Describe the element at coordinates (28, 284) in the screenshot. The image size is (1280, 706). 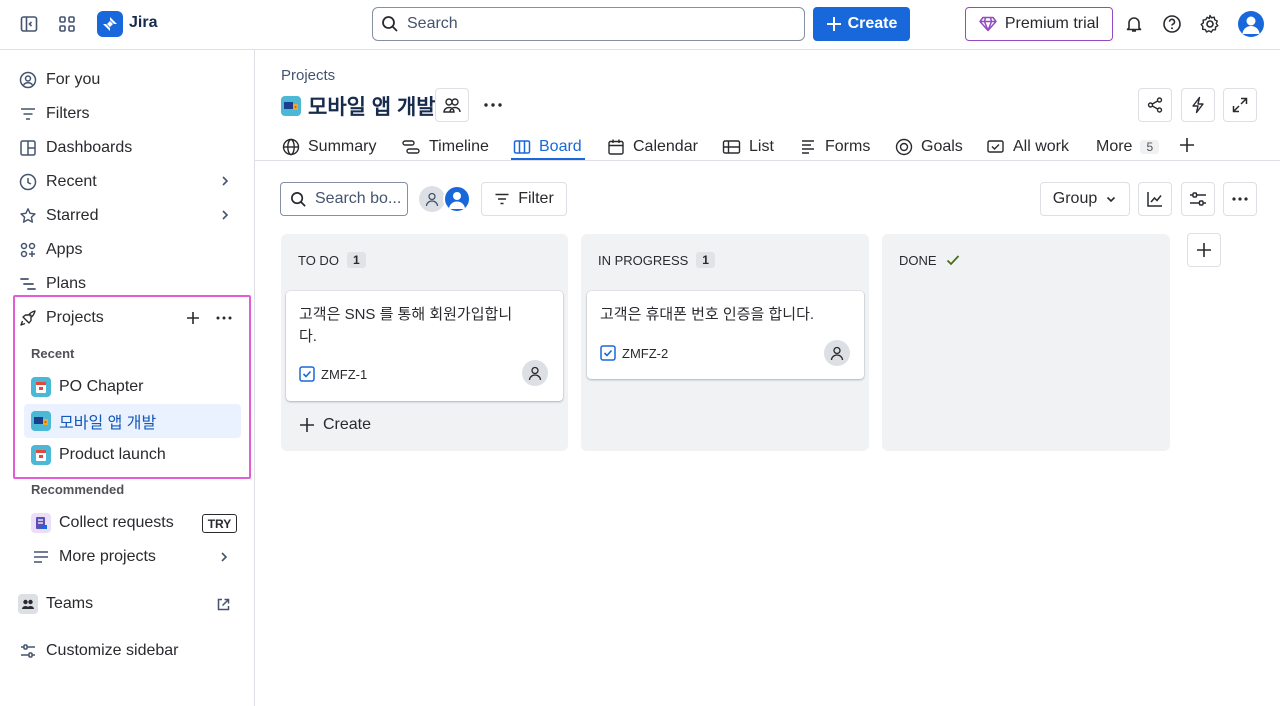
I see `plans-icon` at that location.